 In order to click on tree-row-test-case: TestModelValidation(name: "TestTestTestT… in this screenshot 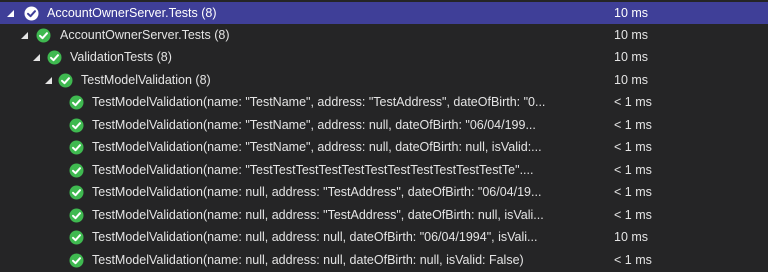, I will do `click(384, 170)`.